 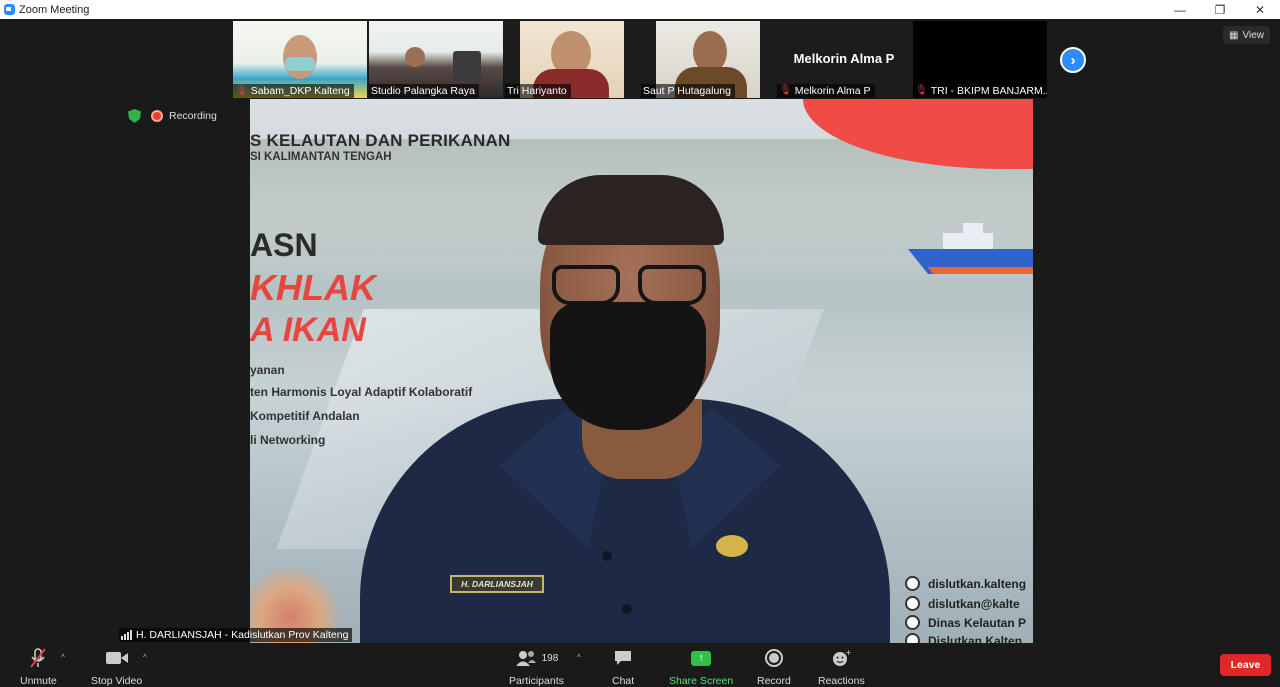 I want to click on participant-thumbnail: Studio Palangka Raya, so click(x=436, y=59).